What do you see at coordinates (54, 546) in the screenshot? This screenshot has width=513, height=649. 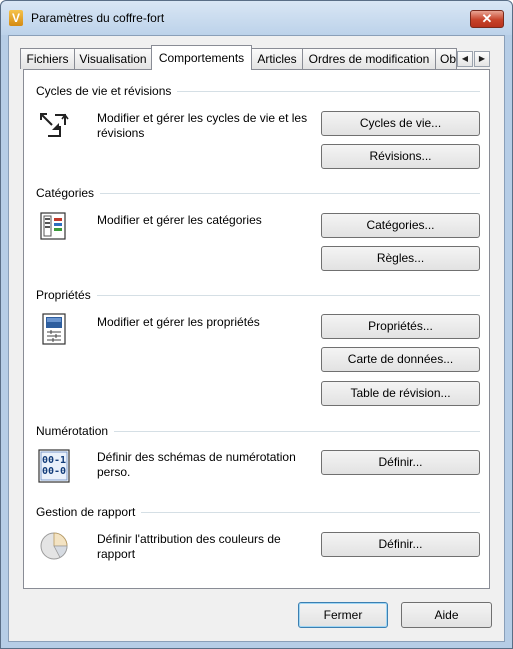 I see `pie-chart-icon` at bounding box center [54, 546].